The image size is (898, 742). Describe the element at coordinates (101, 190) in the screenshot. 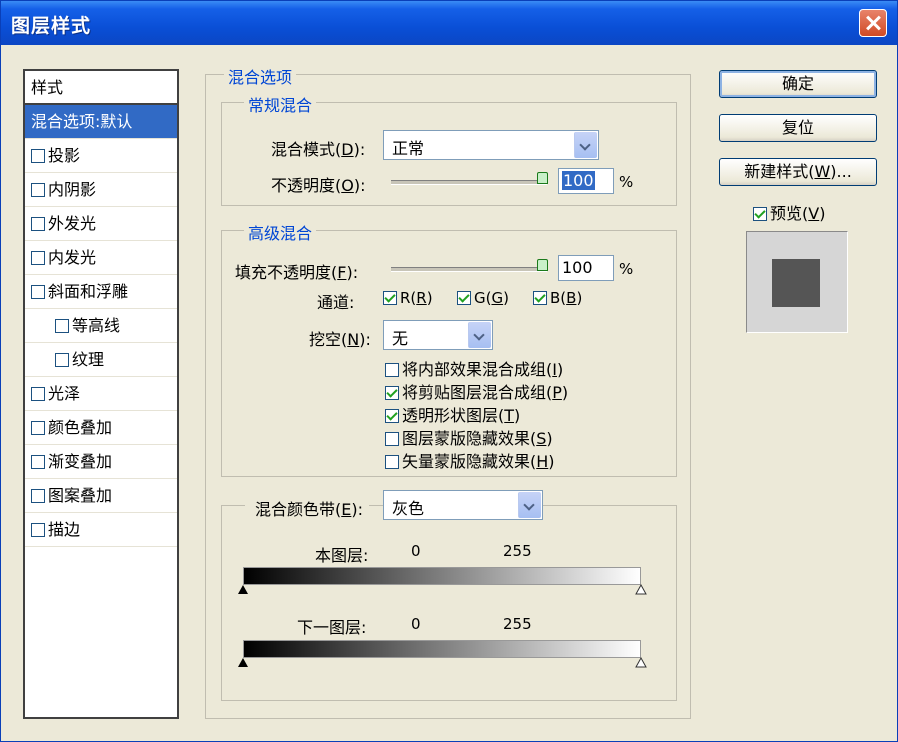

I see `list-item-inner-shadow: 内阴影` at that location.